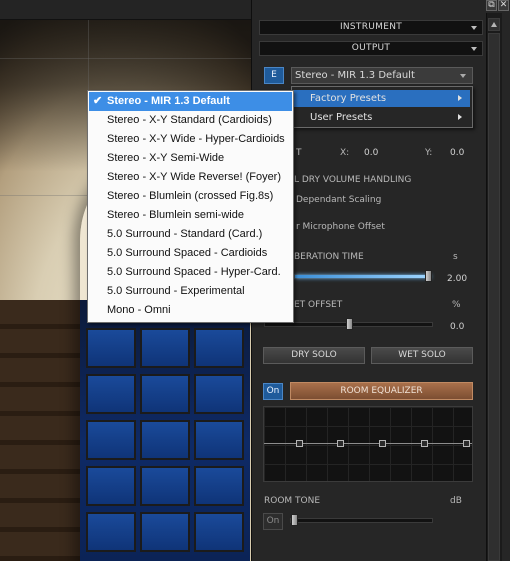 The width and height of the screenshot is (510, 561). Describe the element at coordinates (368, 444) in the screenshot. I see `eq-graph` at that location.